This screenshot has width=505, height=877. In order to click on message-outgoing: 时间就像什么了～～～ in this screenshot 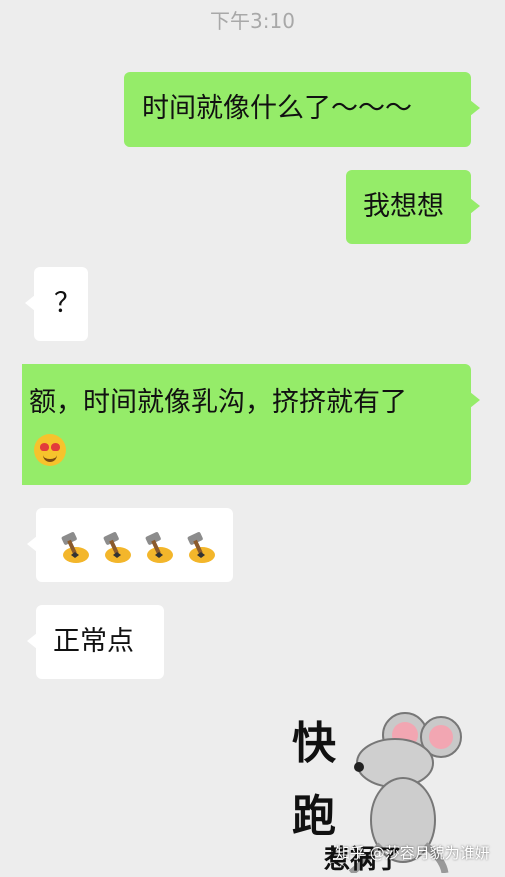, I will do `click(302, 109)`.